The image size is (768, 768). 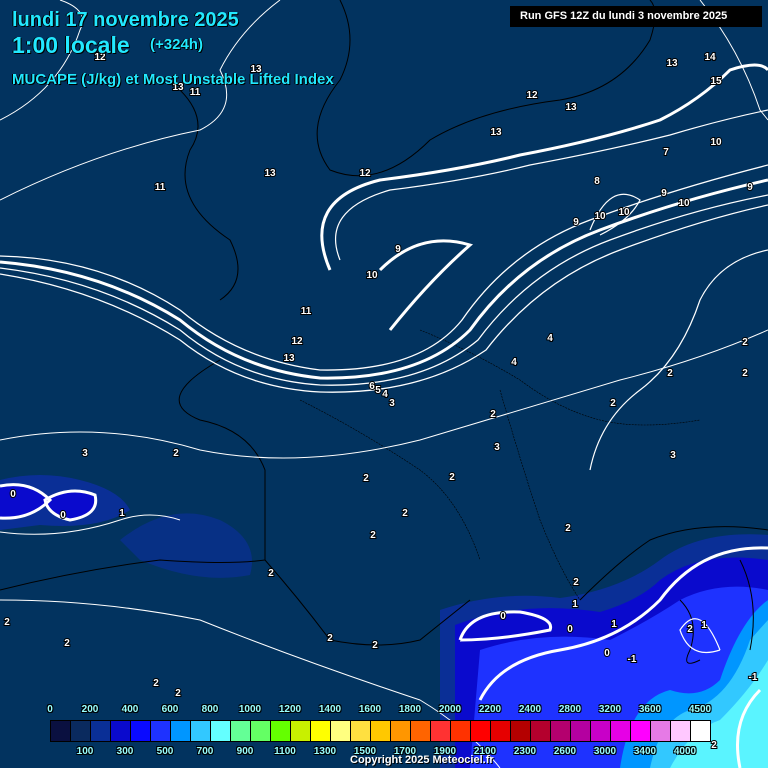 I want to click on scale-tick-top: 1000, so click(x=250, y=709).